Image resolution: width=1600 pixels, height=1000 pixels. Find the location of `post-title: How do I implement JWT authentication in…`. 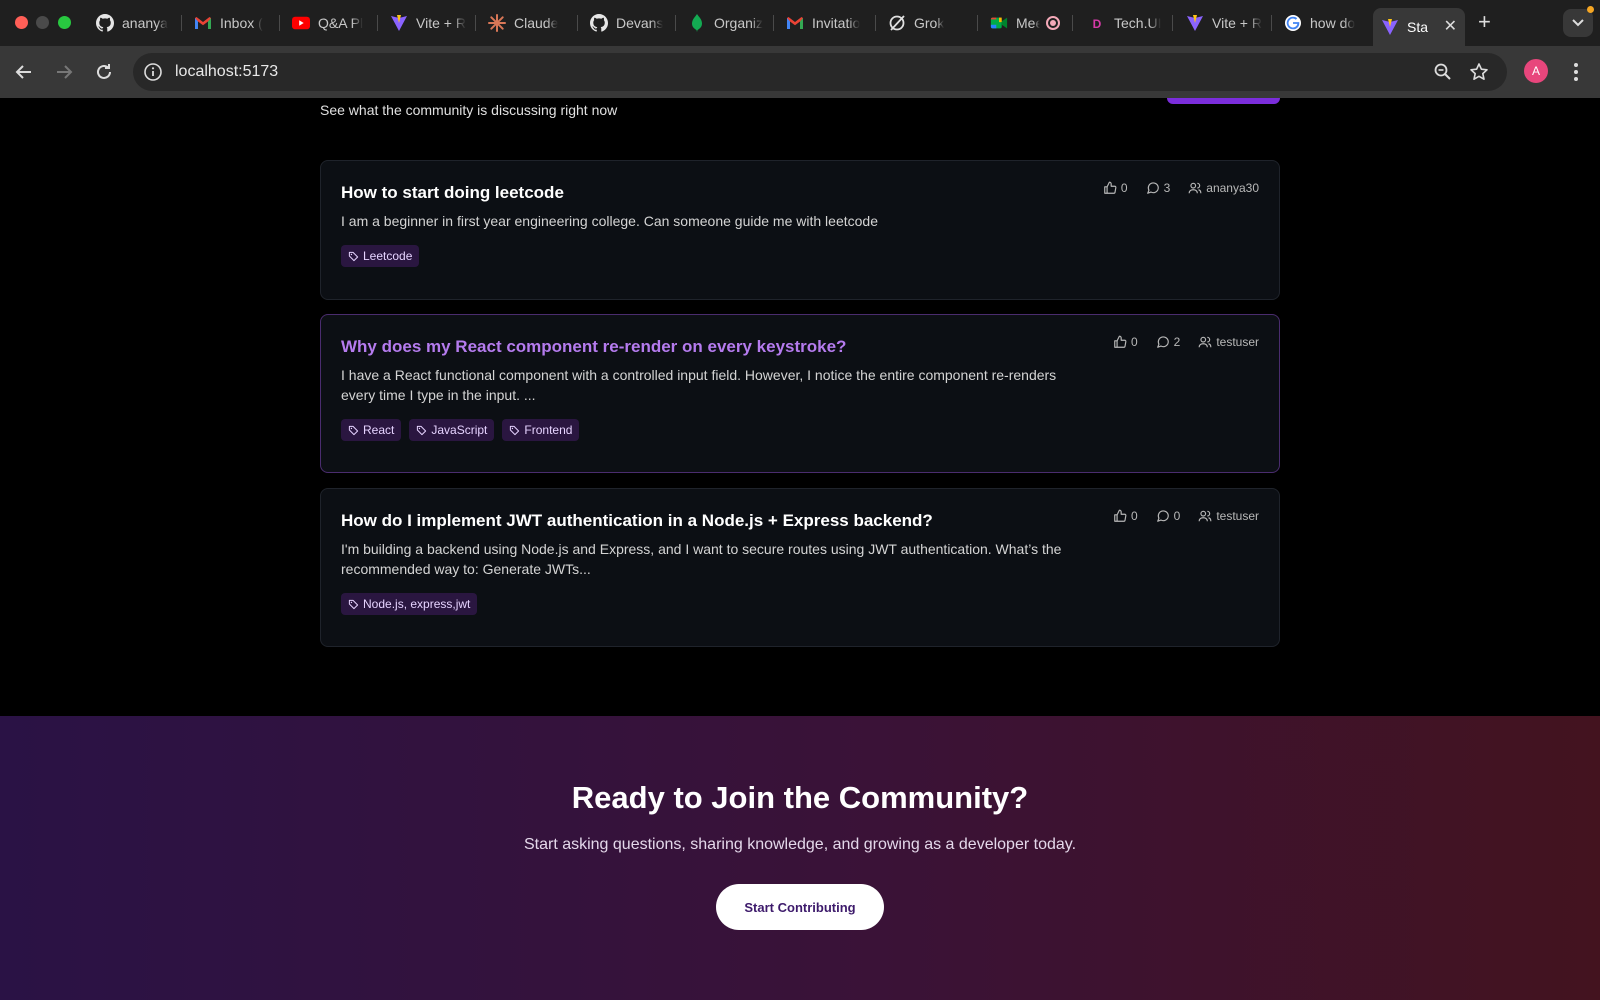

post-title: How do I implement JWT authentication in… is located at coordinates (637, 521).